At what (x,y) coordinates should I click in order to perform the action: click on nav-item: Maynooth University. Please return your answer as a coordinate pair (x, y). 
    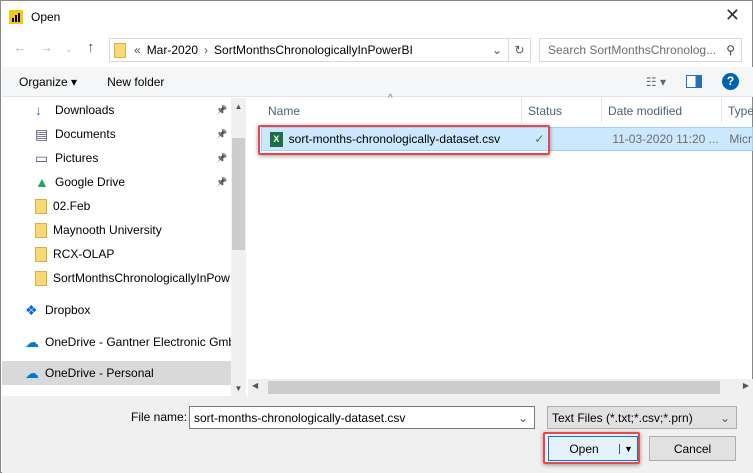
    Looking at the image, I should click on (116, 230).